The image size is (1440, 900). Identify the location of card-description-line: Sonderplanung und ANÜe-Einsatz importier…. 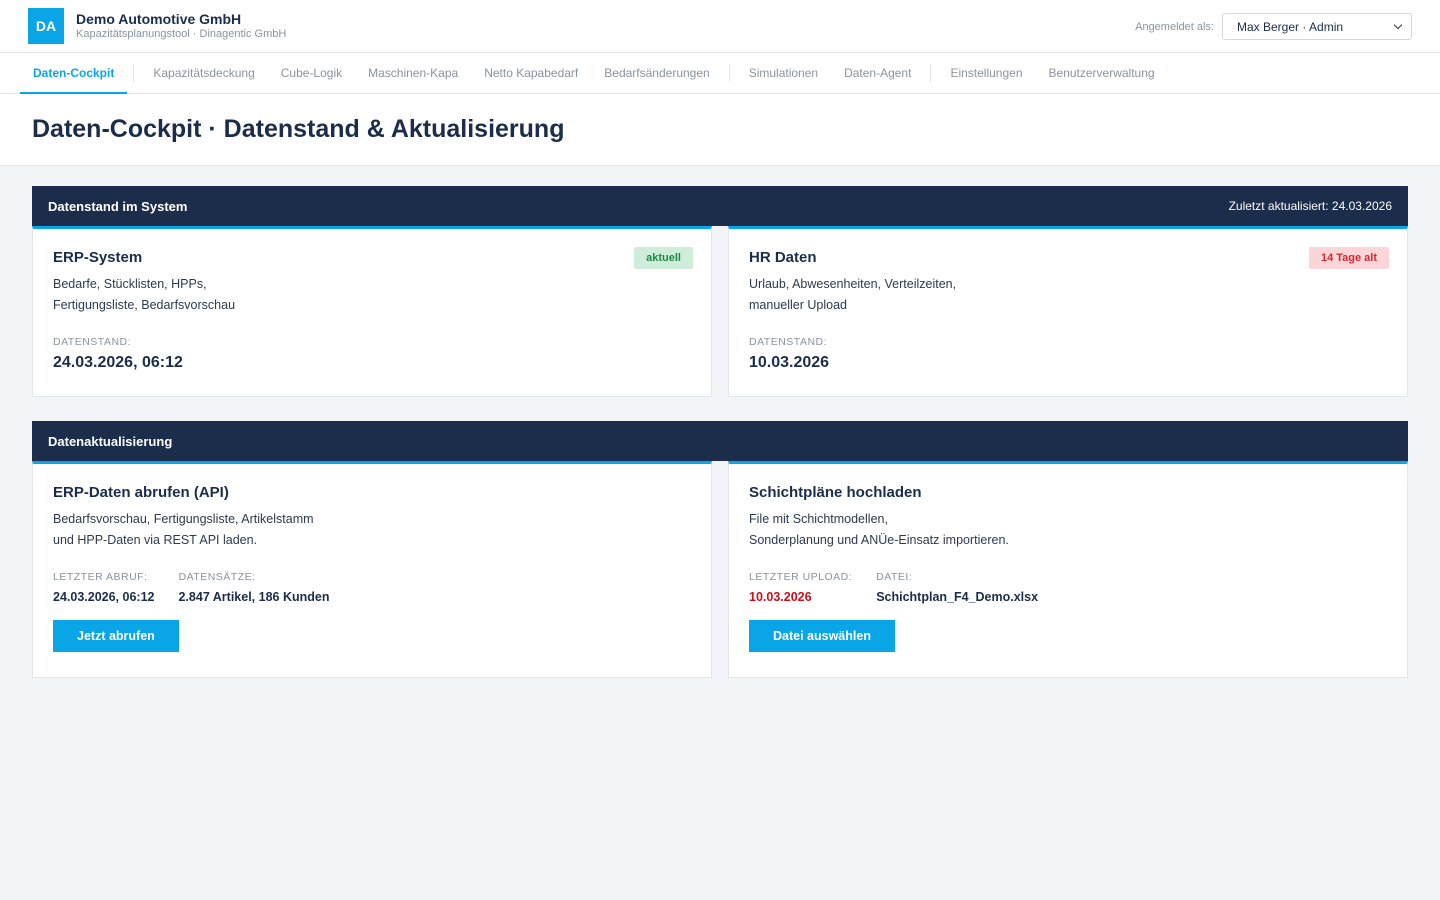
(879, 540).